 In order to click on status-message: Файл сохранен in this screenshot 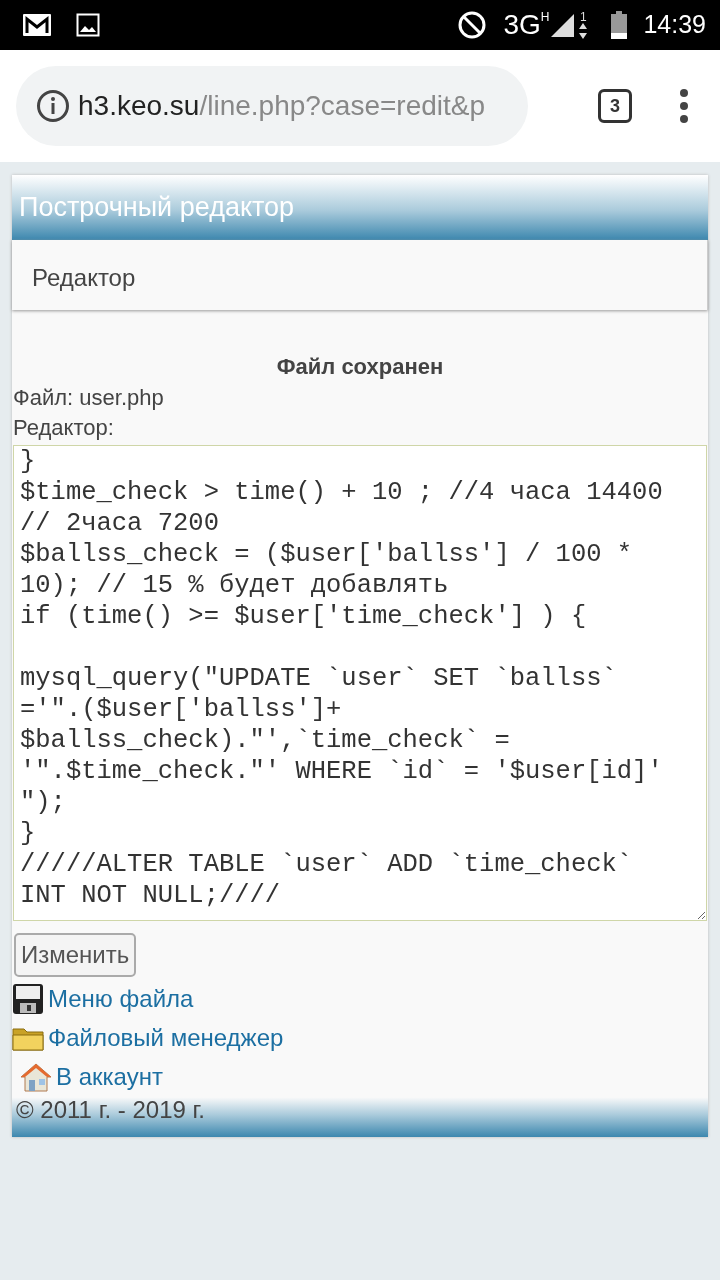, I will do `click(360, 367)`.